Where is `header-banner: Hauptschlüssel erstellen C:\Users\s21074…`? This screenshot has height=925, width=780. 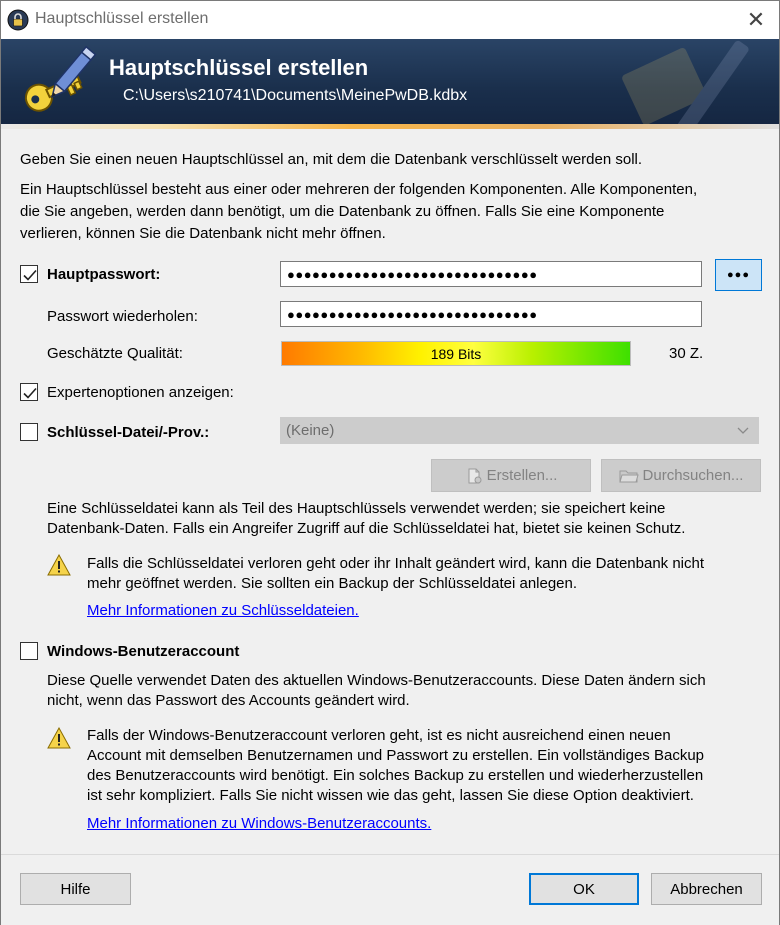
header-banner: Hauptschlüssel erstellen C:\Users\s21074… is located at coordinates (390, 84).